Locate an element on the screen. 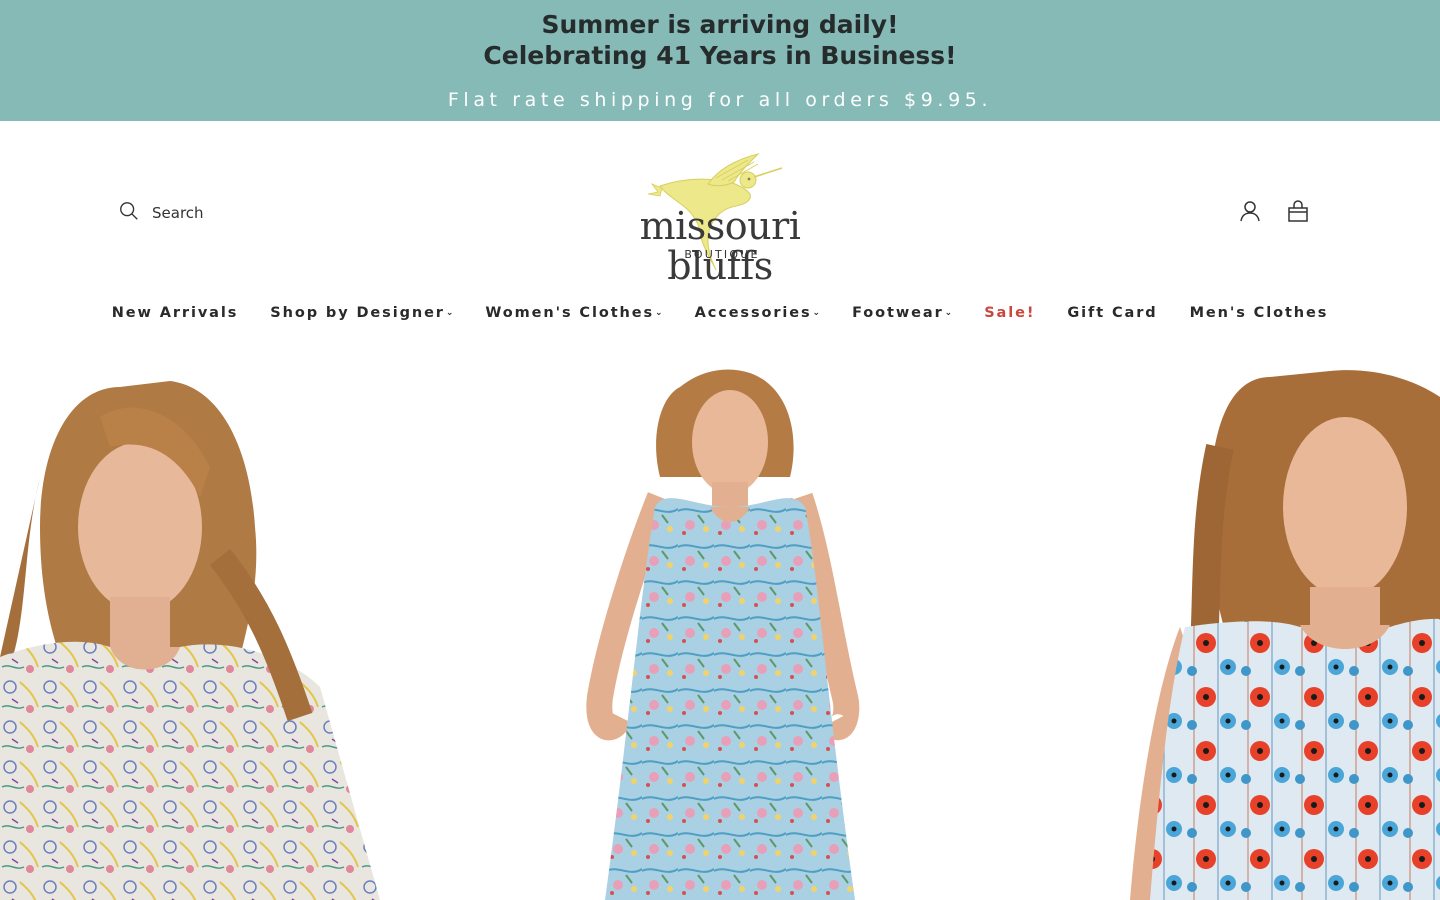  cart-button is located at coordinates (1298, 213).